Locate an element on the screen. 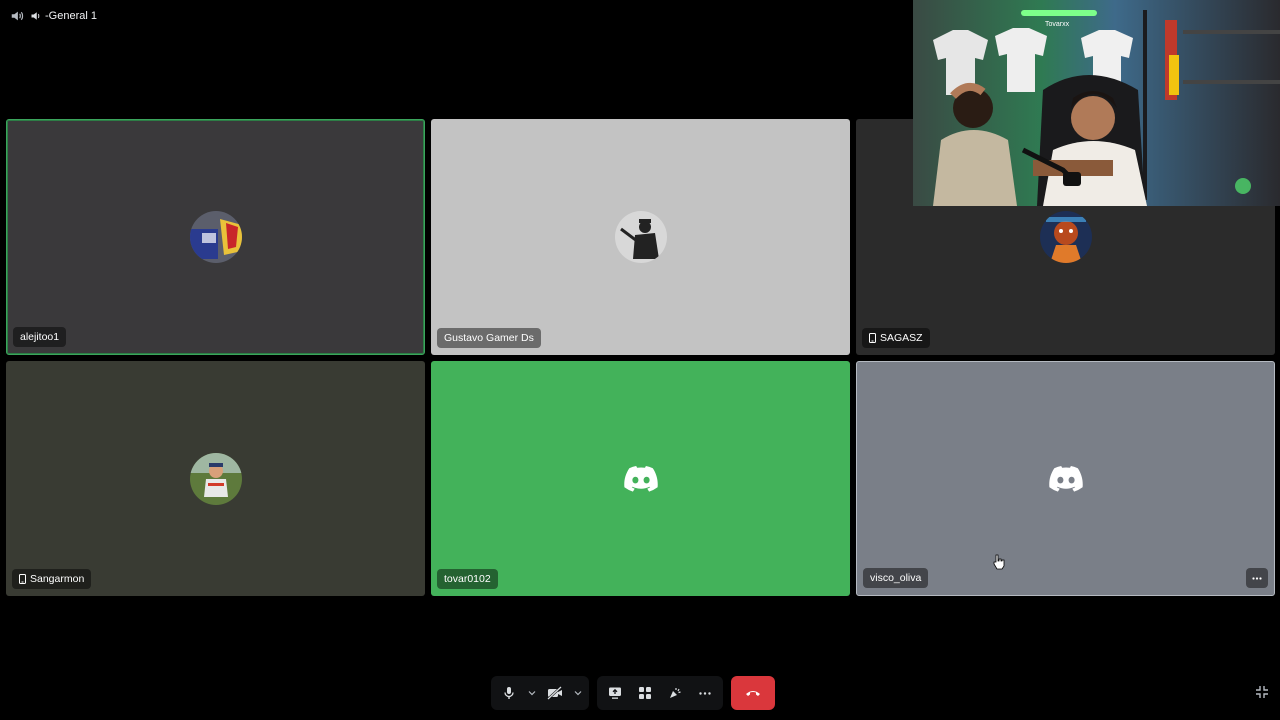  participant-name-tag: visco_oliva is located at coordinates (896, 578).